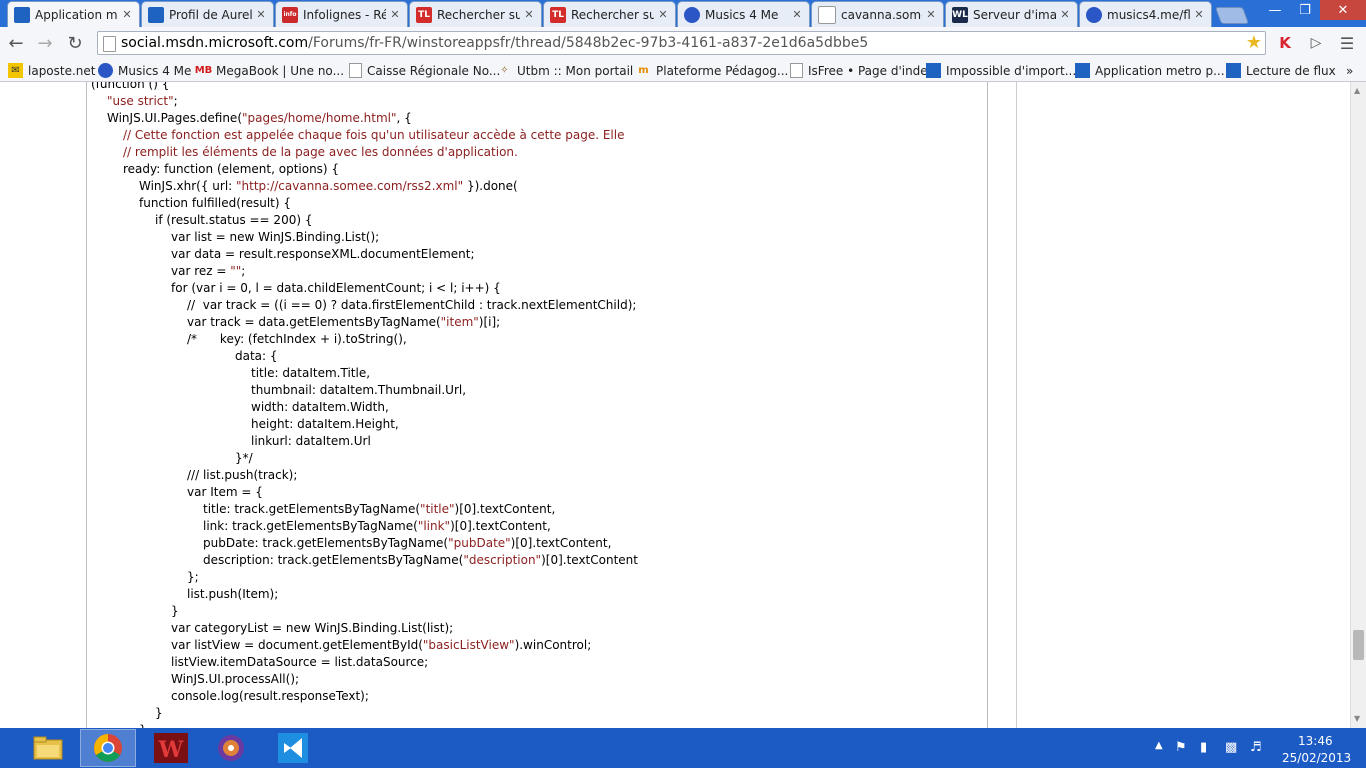 Image resolution: width=1366 pixels, height=768 pixels. Describe the element at coordinates (333, 560) in the screenshot. I see `code-token: description: track.getElementsByTagName(` at that location.